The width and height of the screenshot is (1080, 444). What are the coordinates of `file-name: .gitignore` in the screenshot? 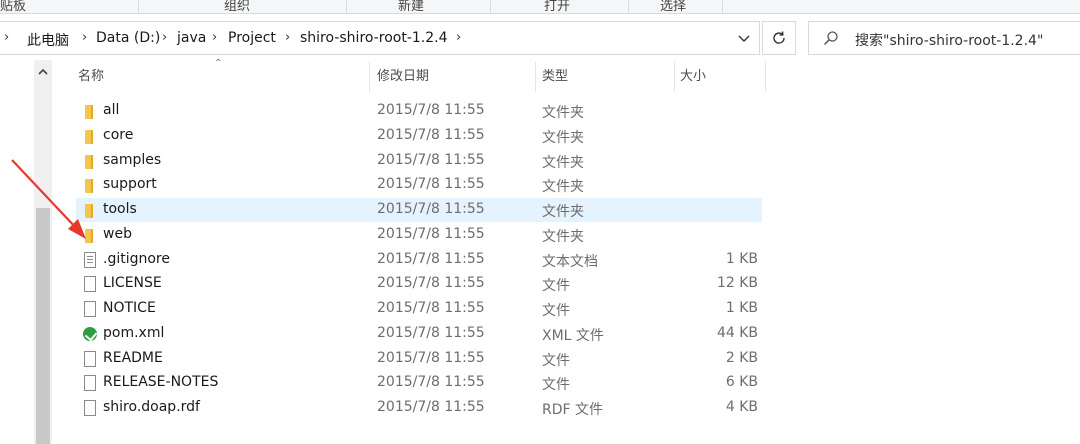 It's located at (136, 258).